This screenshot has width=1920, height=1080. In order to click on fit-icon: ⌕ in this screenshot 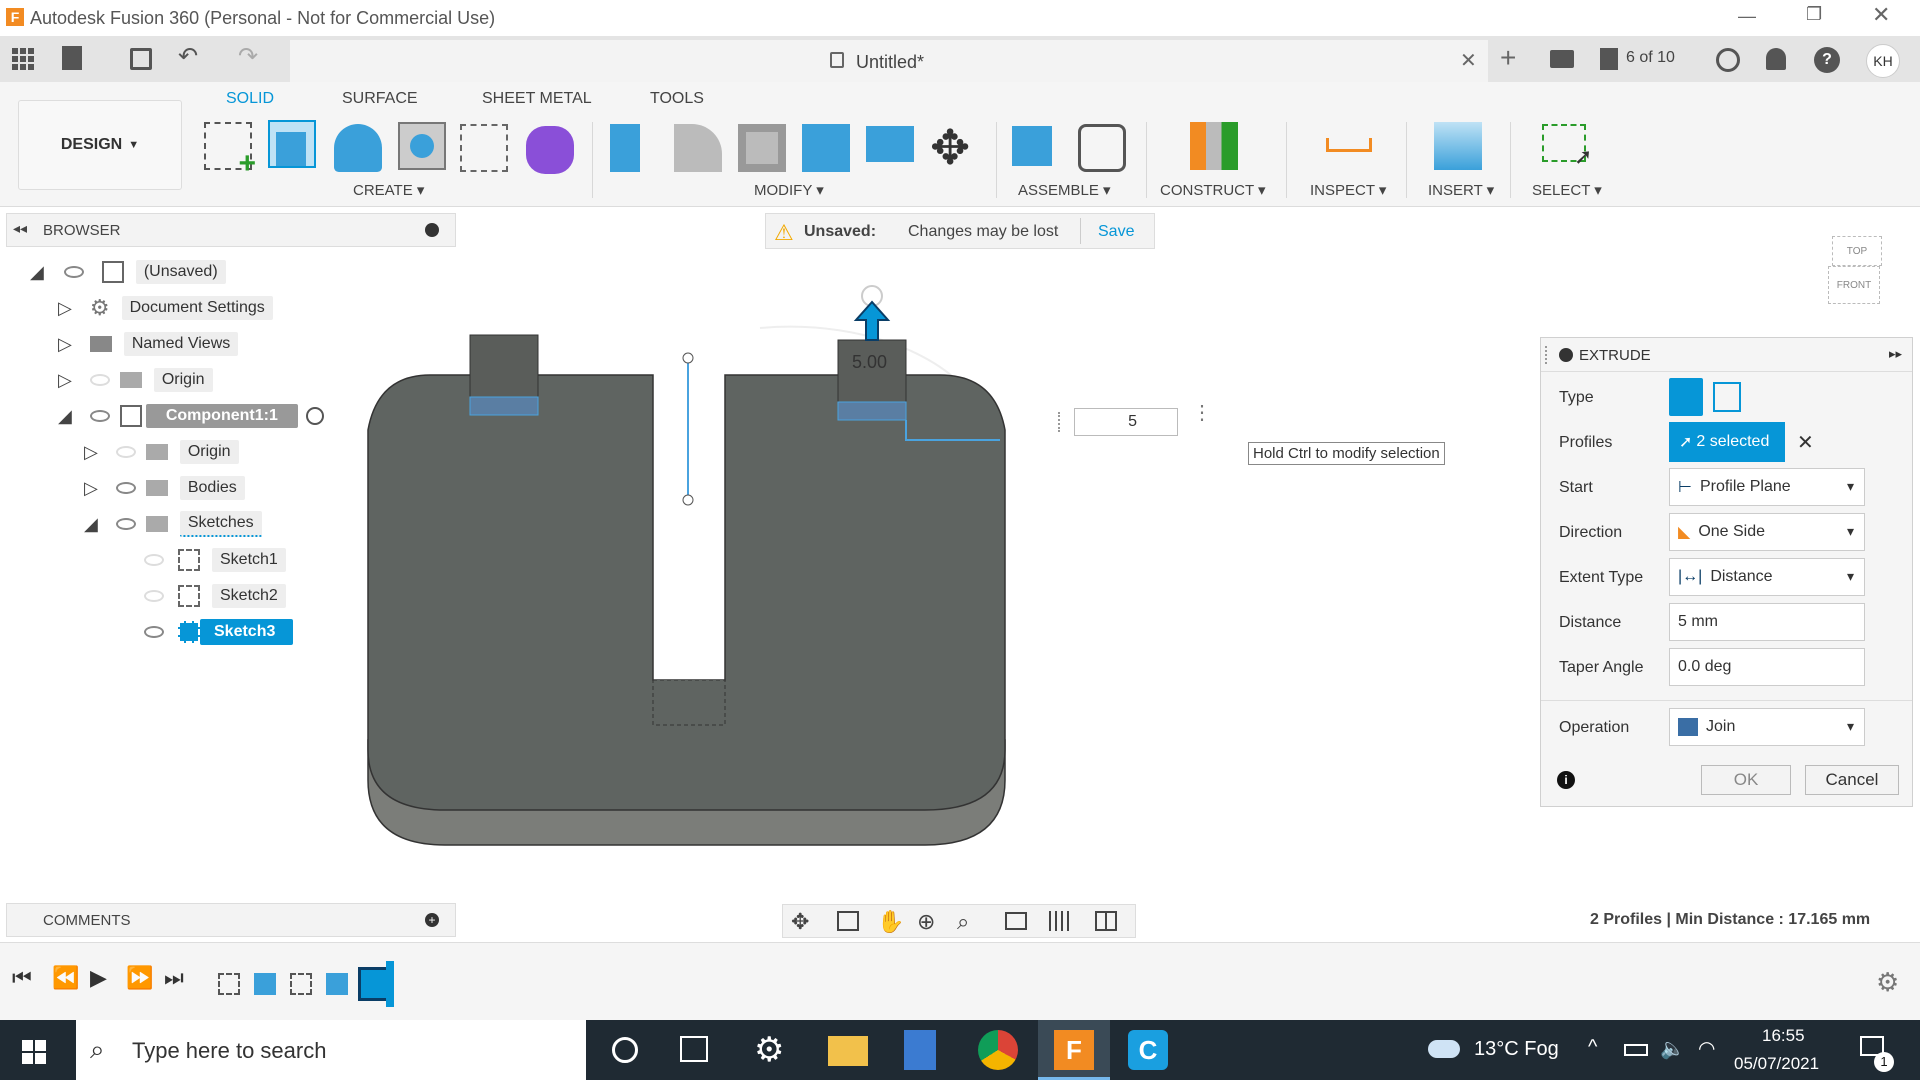, I will do `click(963, 922)`.